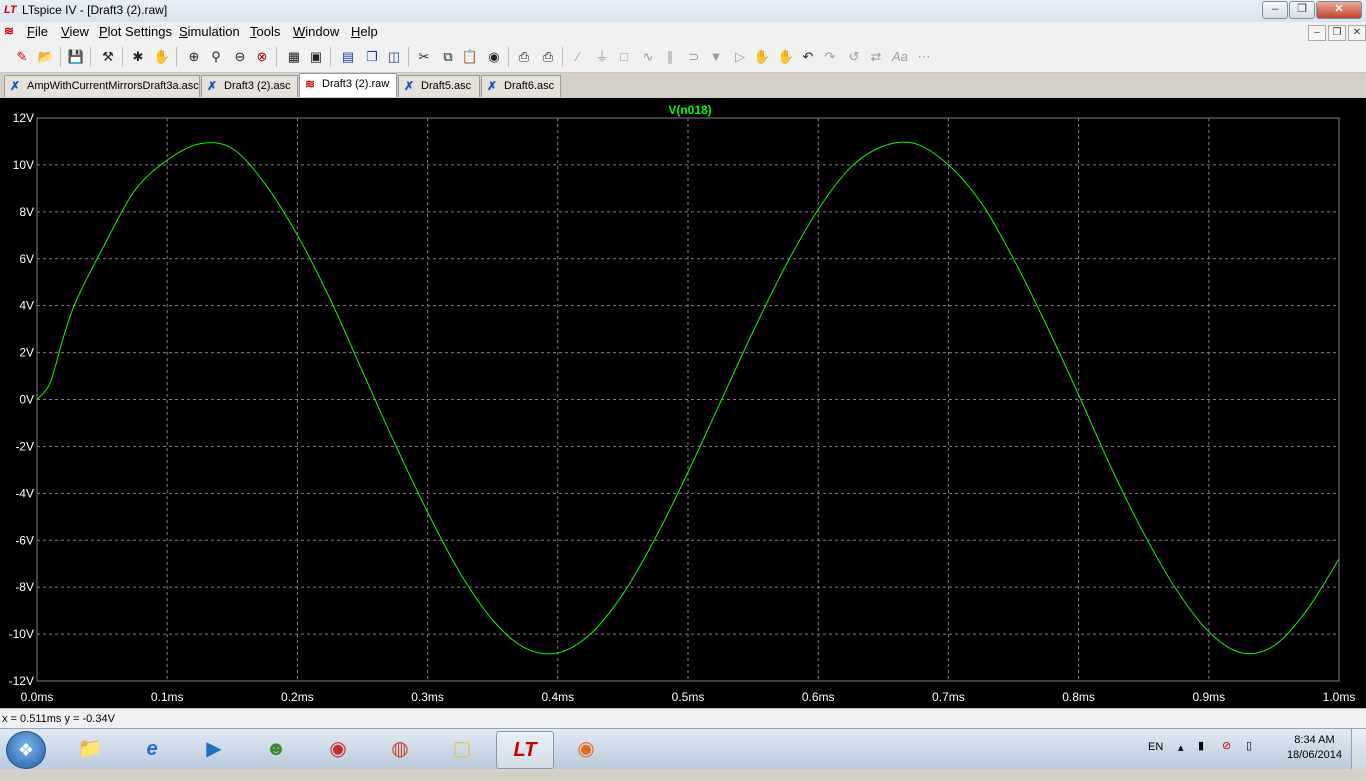 The image size is (1366, 781). Describe the element at coordinates (1078, 697) in the screenshot. I see `x-tick-label: 0.8ms` at that location.